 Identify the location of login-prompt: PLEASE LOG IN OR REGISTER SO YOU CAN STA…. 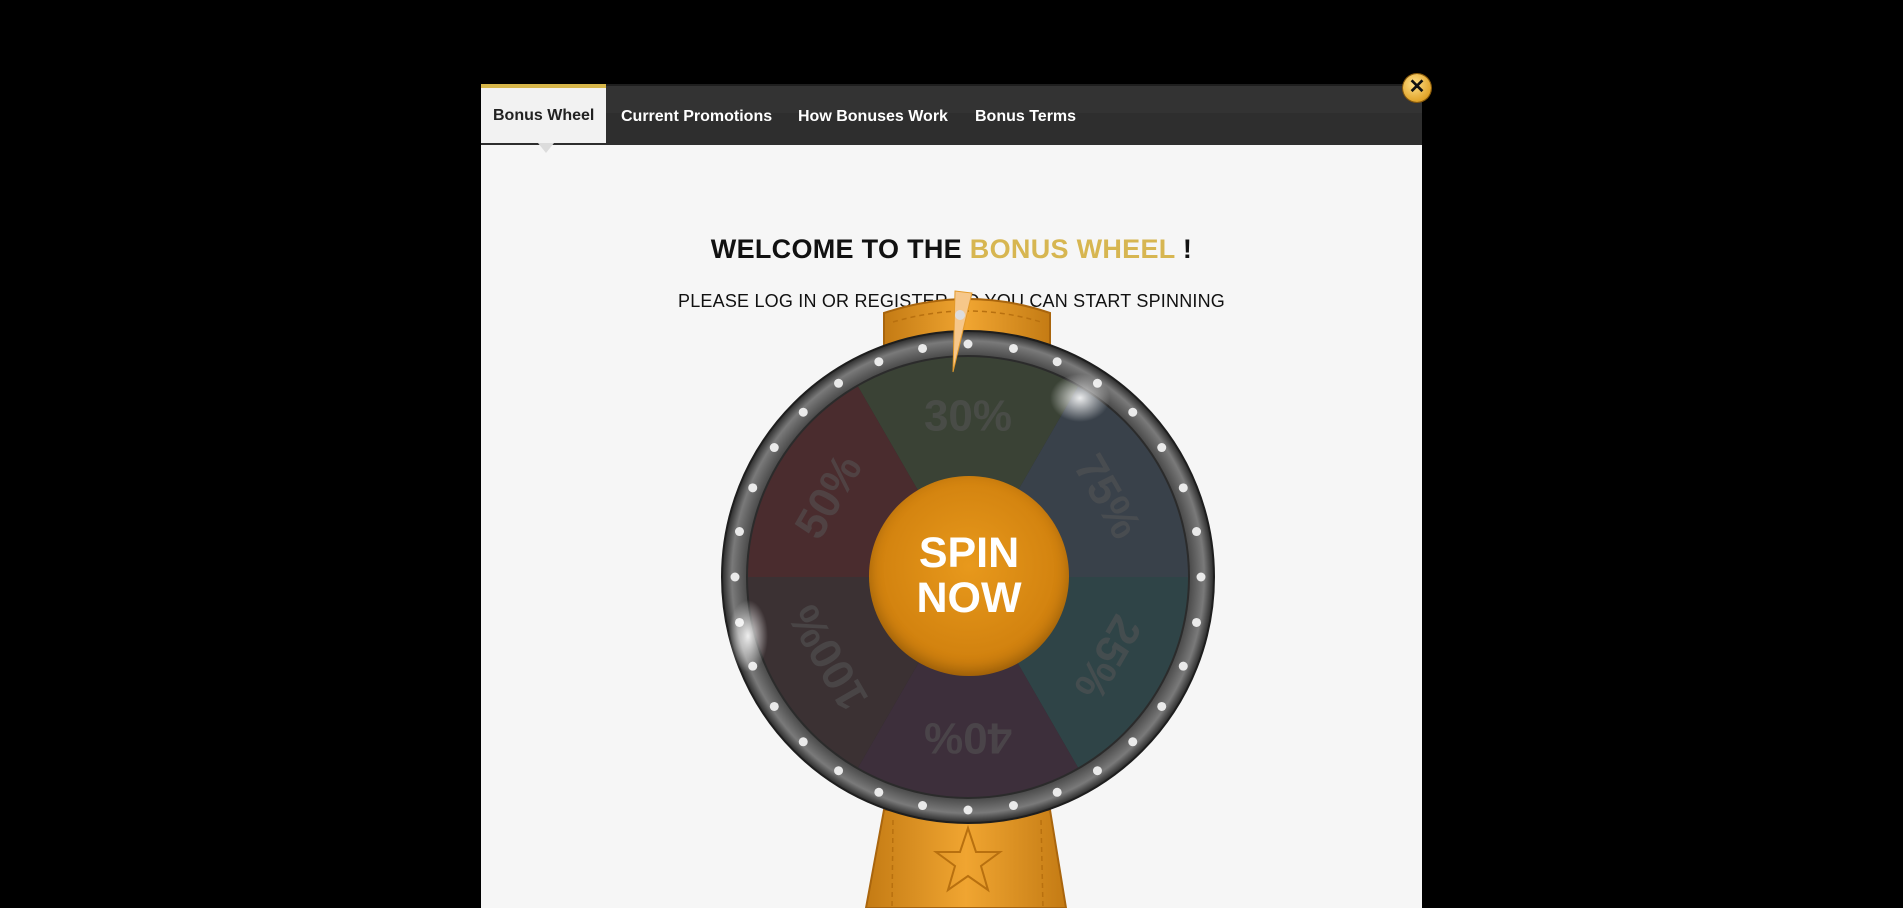
(951, 301).